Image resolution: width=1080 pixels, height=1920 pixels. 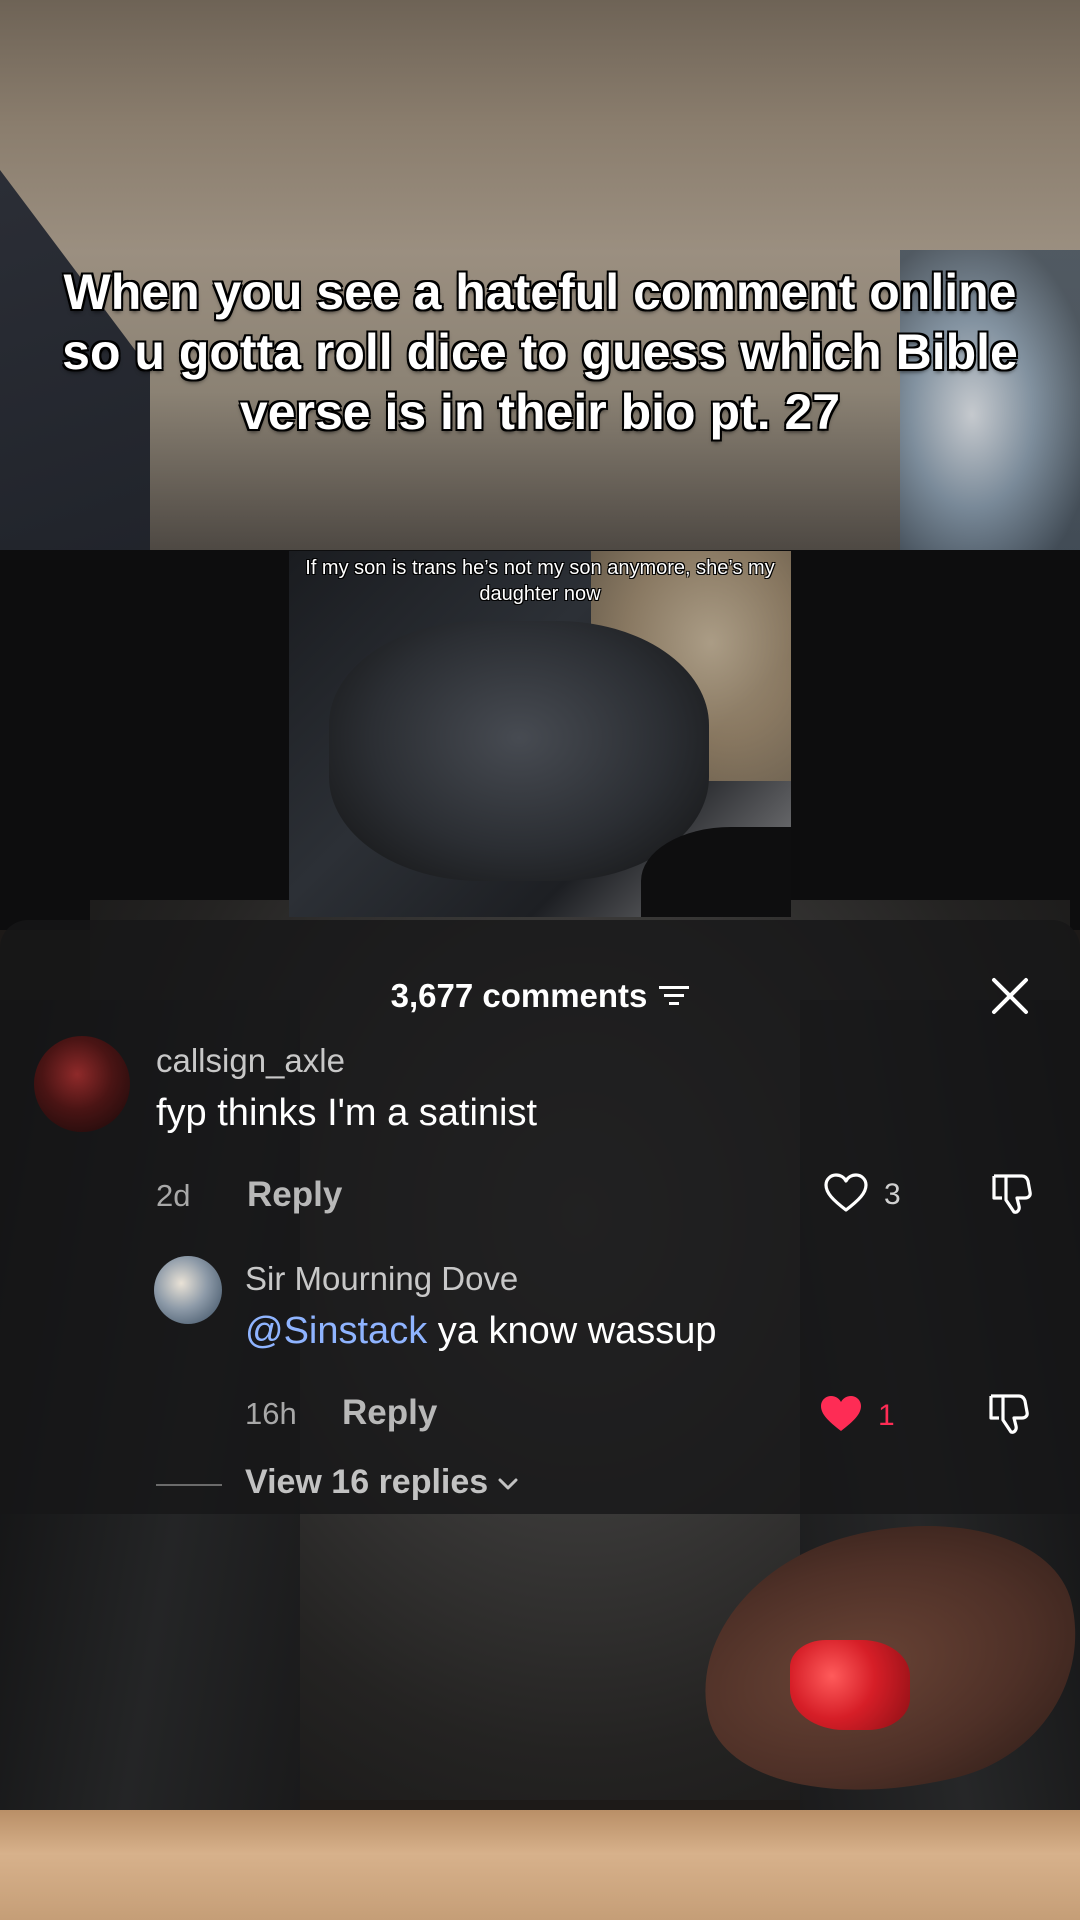 What do you see at coordinates (577, 1331) in the screenshot?
I see `comment-text-body: ya know wassup` at bounding box center [577, 1331].